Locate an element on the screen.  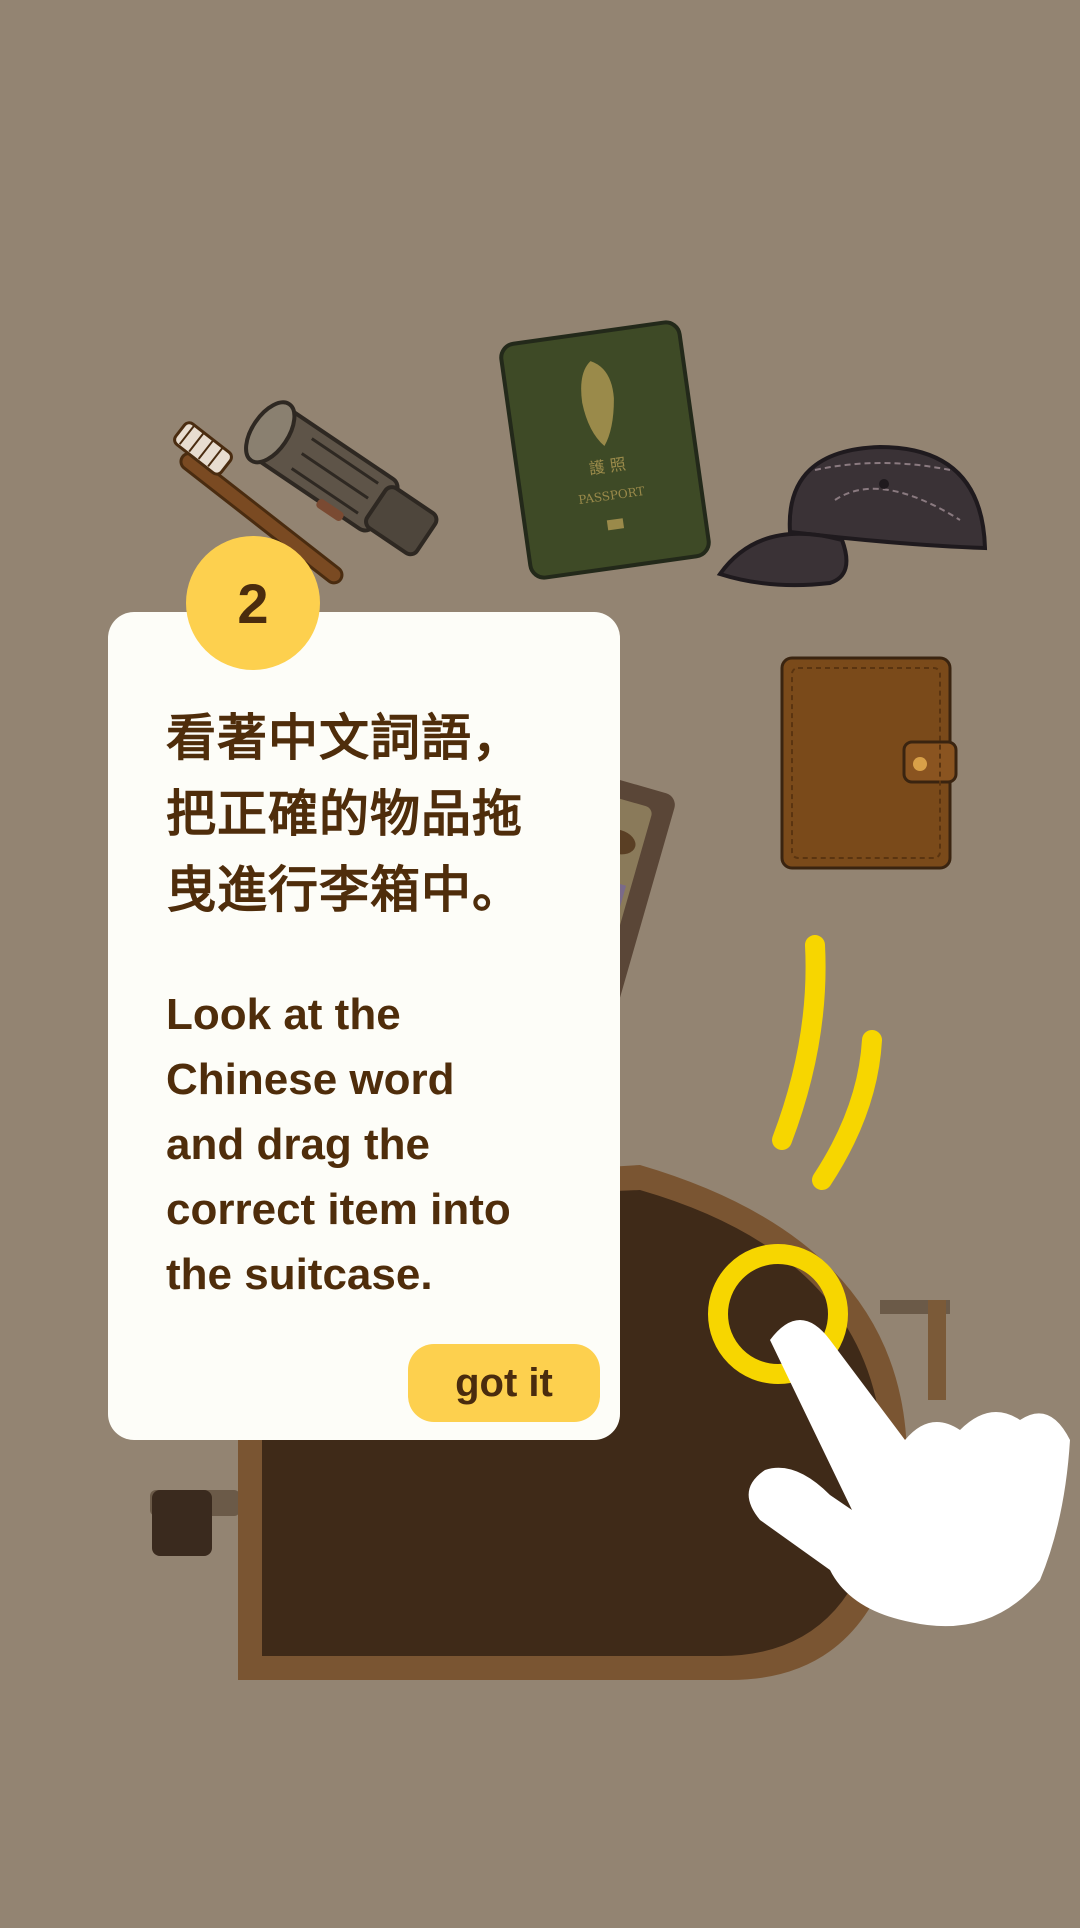
instruction-english-line: Chinese word is located at coordinates (310, 1079).